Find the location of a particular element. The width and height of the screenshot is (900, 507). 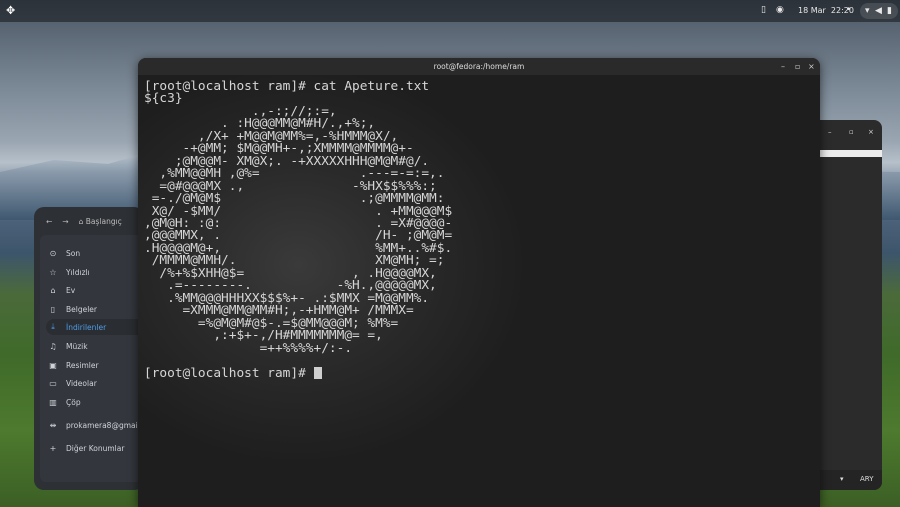

image-icon: ▣ is located at coordinates (53, 365).